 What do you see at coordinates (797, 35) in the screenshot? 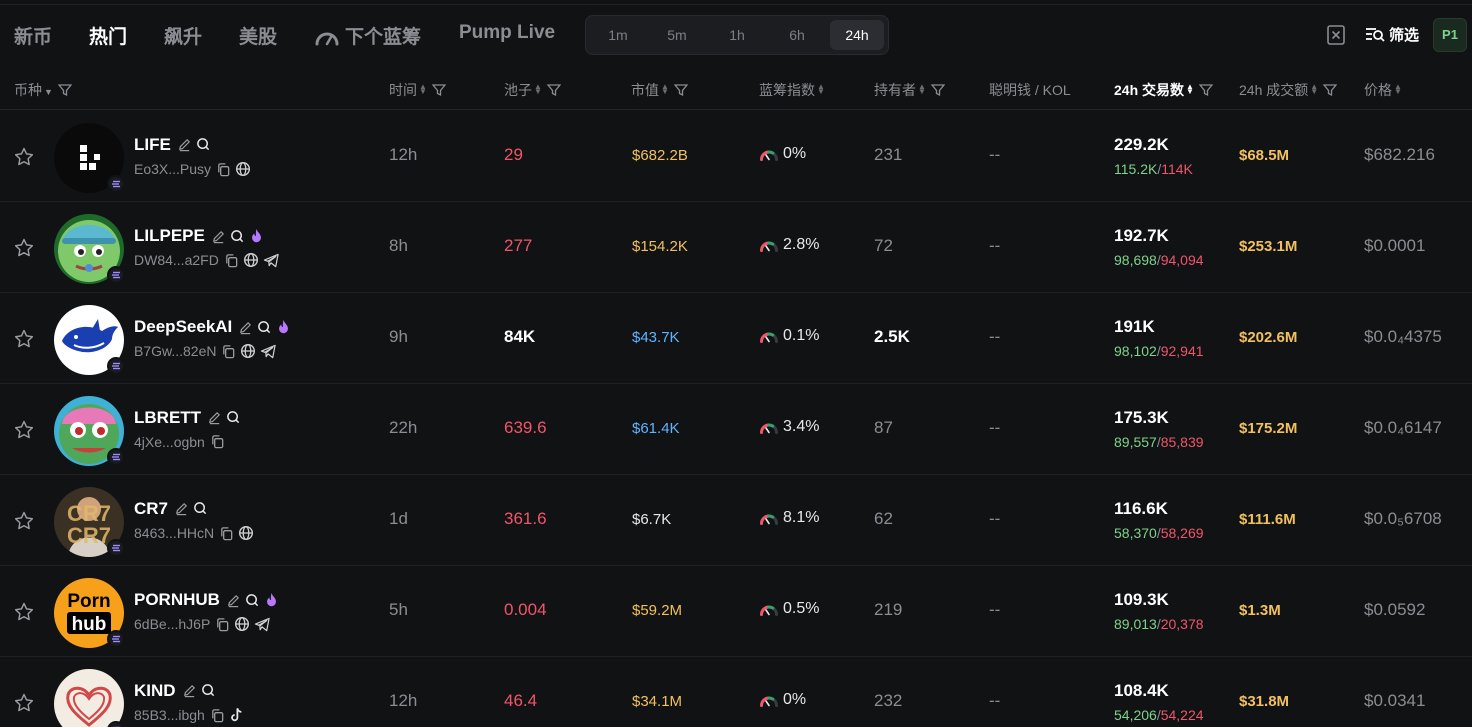
I see `timeframe-6h: 6h` at bounding box center [797, 35].